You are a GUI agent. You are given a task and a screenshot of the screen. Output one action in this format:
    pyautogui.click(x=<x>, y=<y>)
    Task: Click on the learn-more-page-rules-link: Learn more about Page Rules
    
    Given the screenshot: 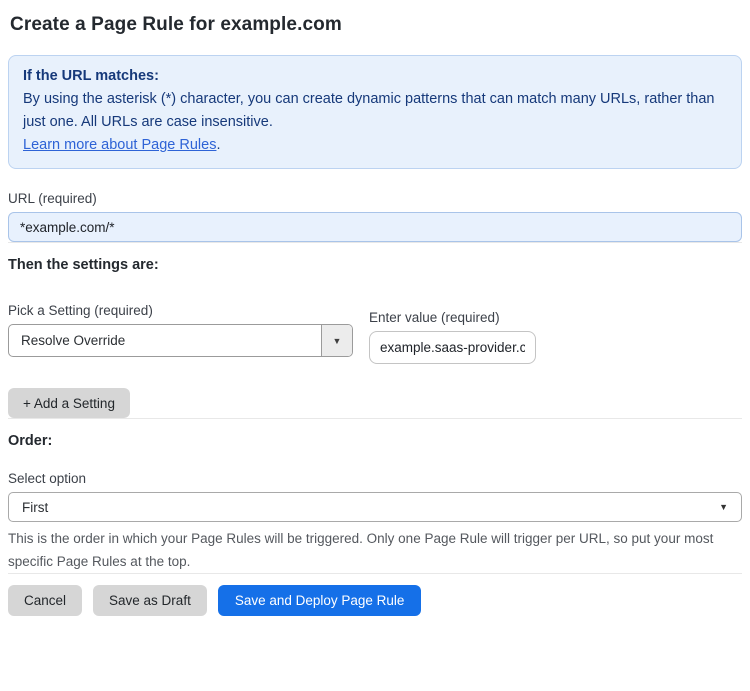 What is the action you would take?
    pyautogui.click(x=119, y=145)
    